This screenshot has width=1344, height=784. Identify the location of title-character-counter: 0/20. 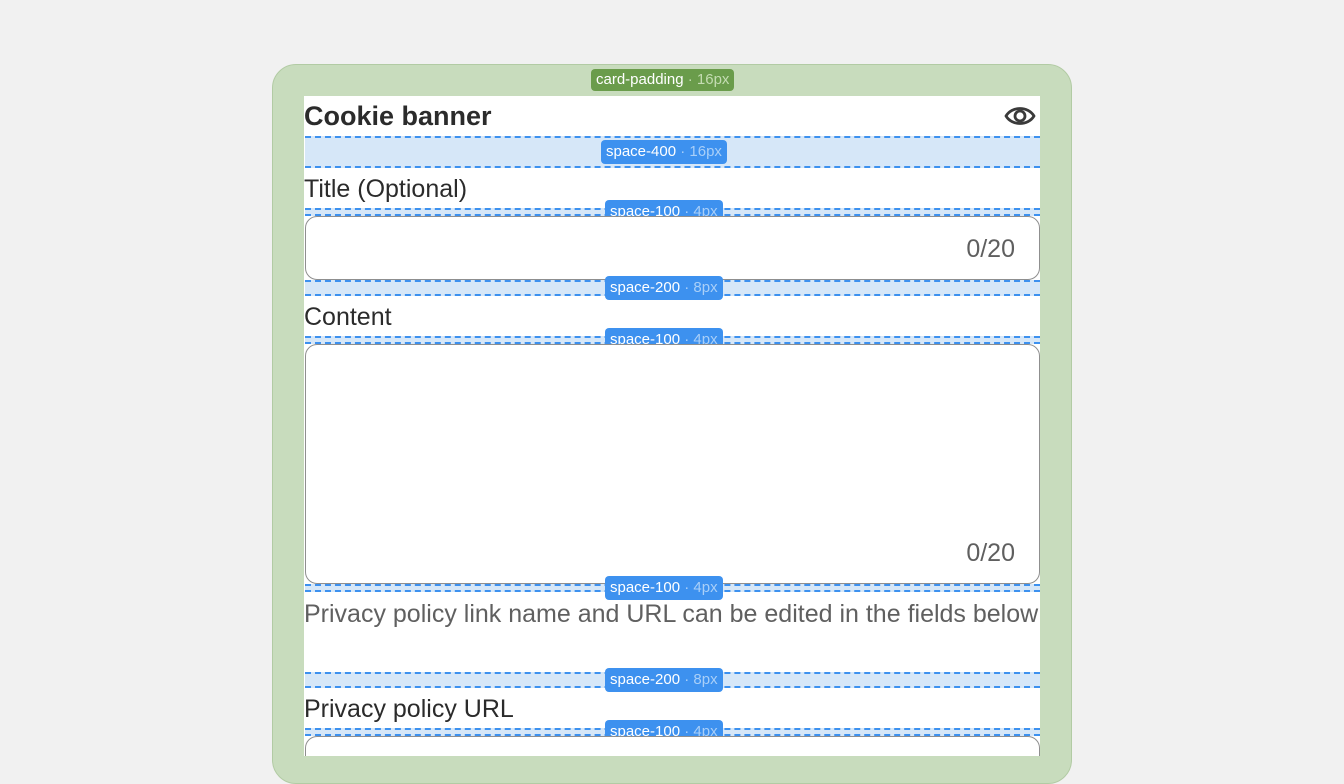
(990, 249).